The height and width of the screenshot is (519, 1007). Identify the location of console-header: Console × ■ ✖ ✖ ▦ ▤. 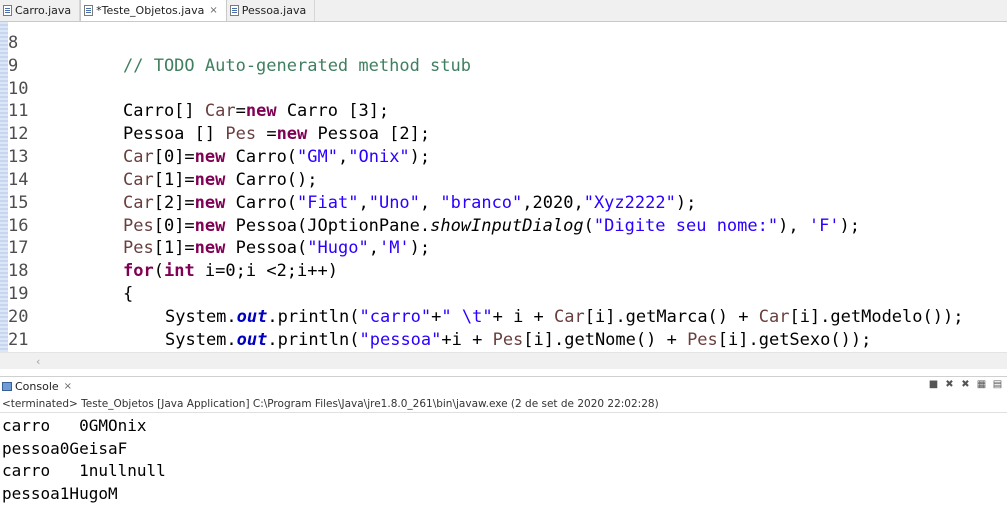
(503, 386).